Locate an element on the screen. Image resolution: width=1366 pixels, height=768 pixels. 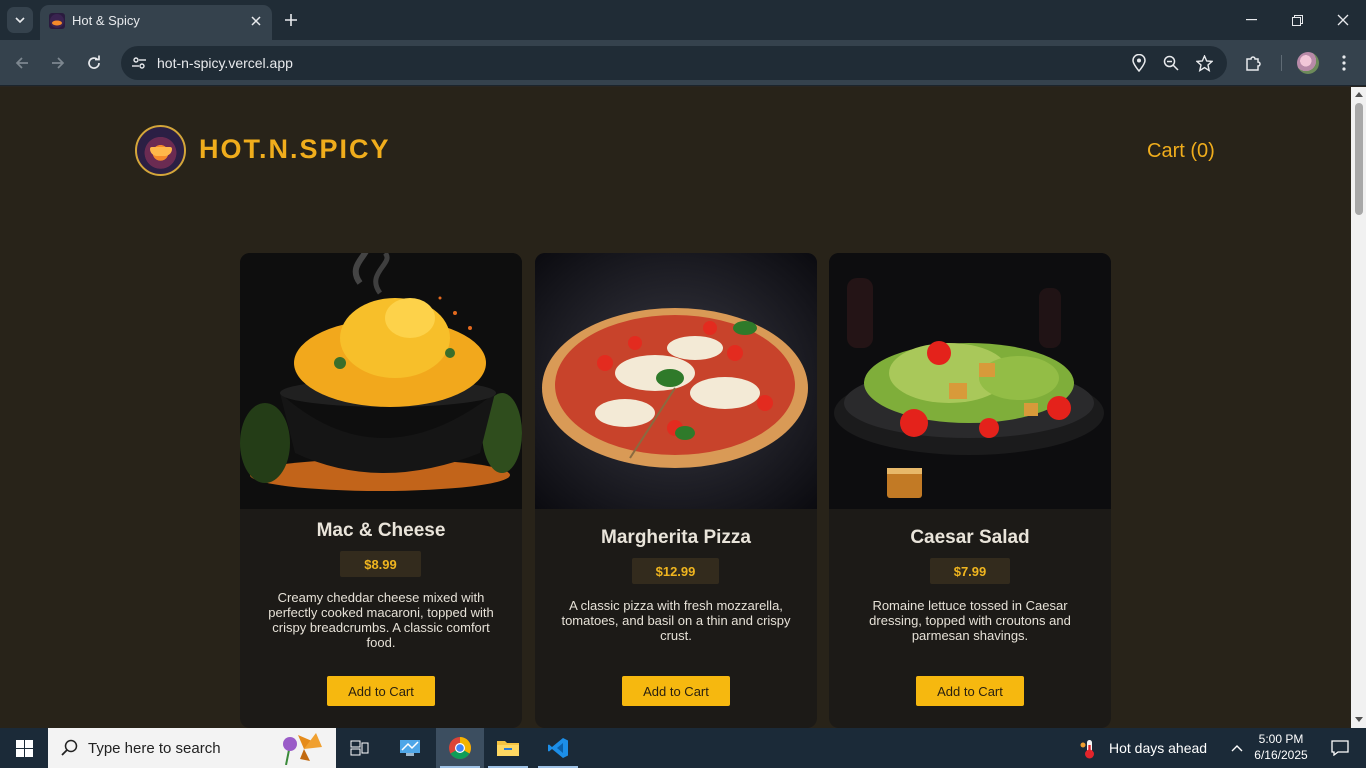
menu-item-title: Caesar Salad is located at coordinates (970, 537).